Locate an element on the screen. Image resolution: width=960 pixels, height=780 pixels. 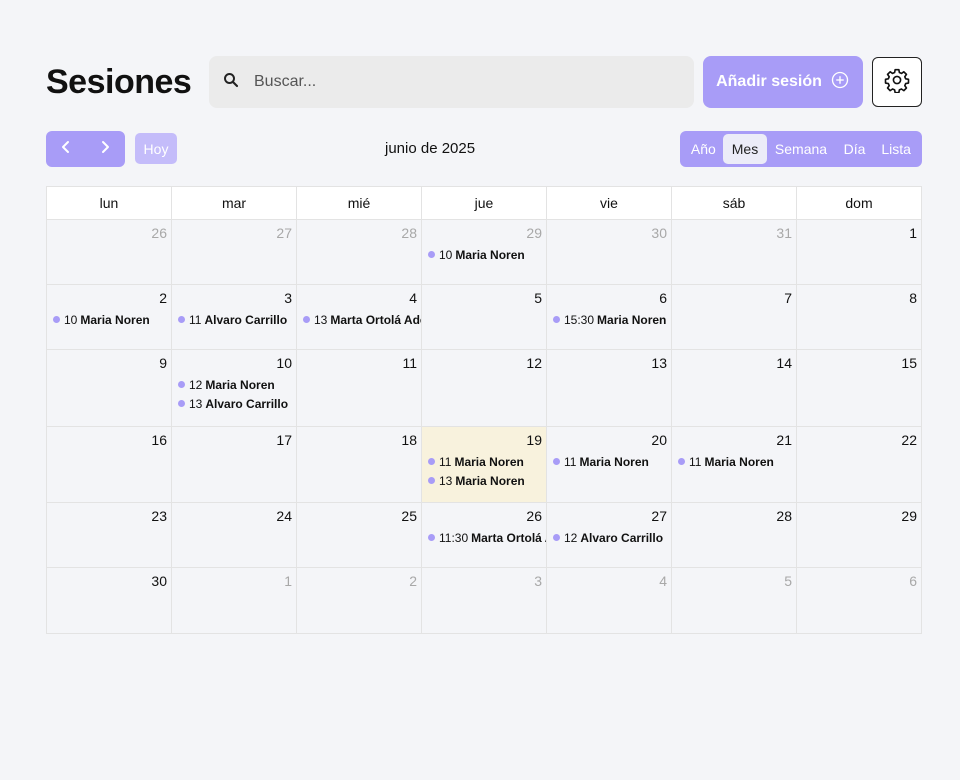
prev-month-button is located at coordinates (65, 149).